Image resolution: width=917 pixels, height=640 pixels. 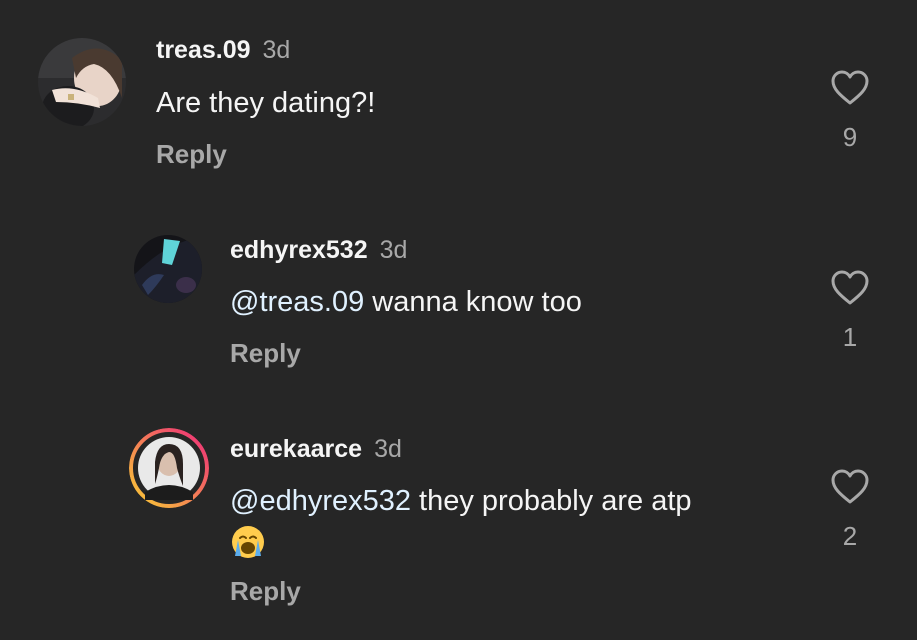 I want to click on like-count: 9, so click(x=850, y=137).